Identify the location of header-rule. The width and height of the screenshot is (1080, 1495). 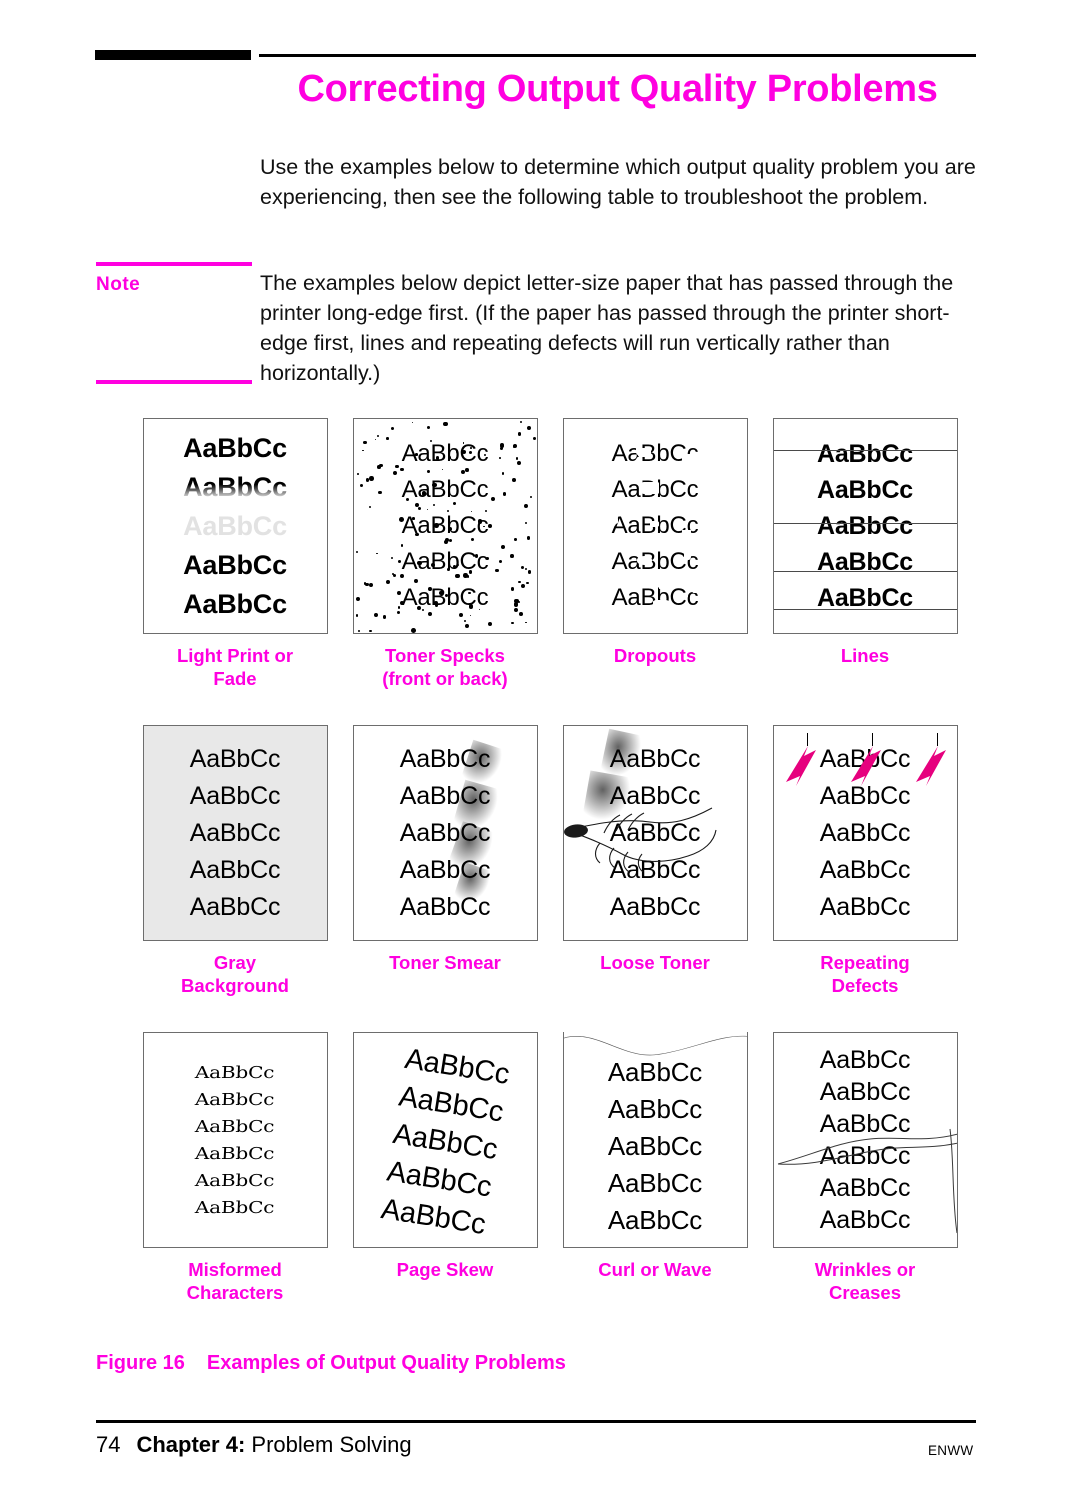
(617, 55).